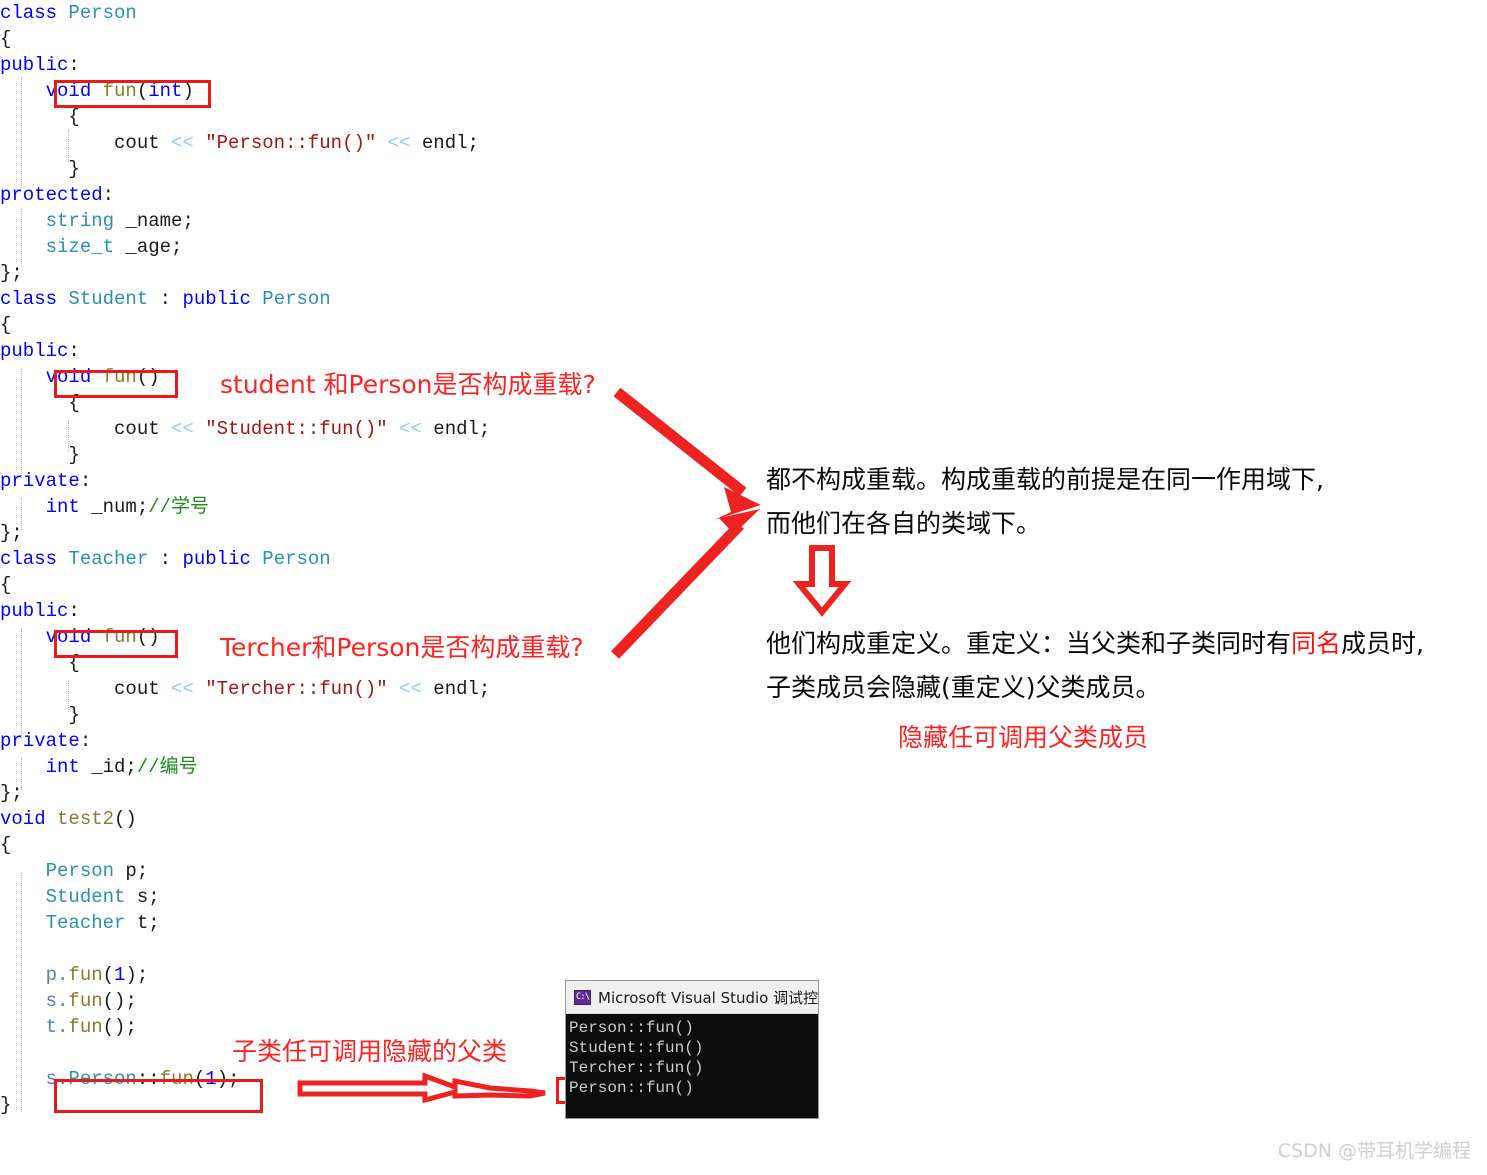 Image resolution: width=1487 pixels, height=1175 pixels. Describe the element at coordinates (402, 647) in the screenshot. I see `annotation-teacher-question: Tercher和Person是否构成重载?` at that location.